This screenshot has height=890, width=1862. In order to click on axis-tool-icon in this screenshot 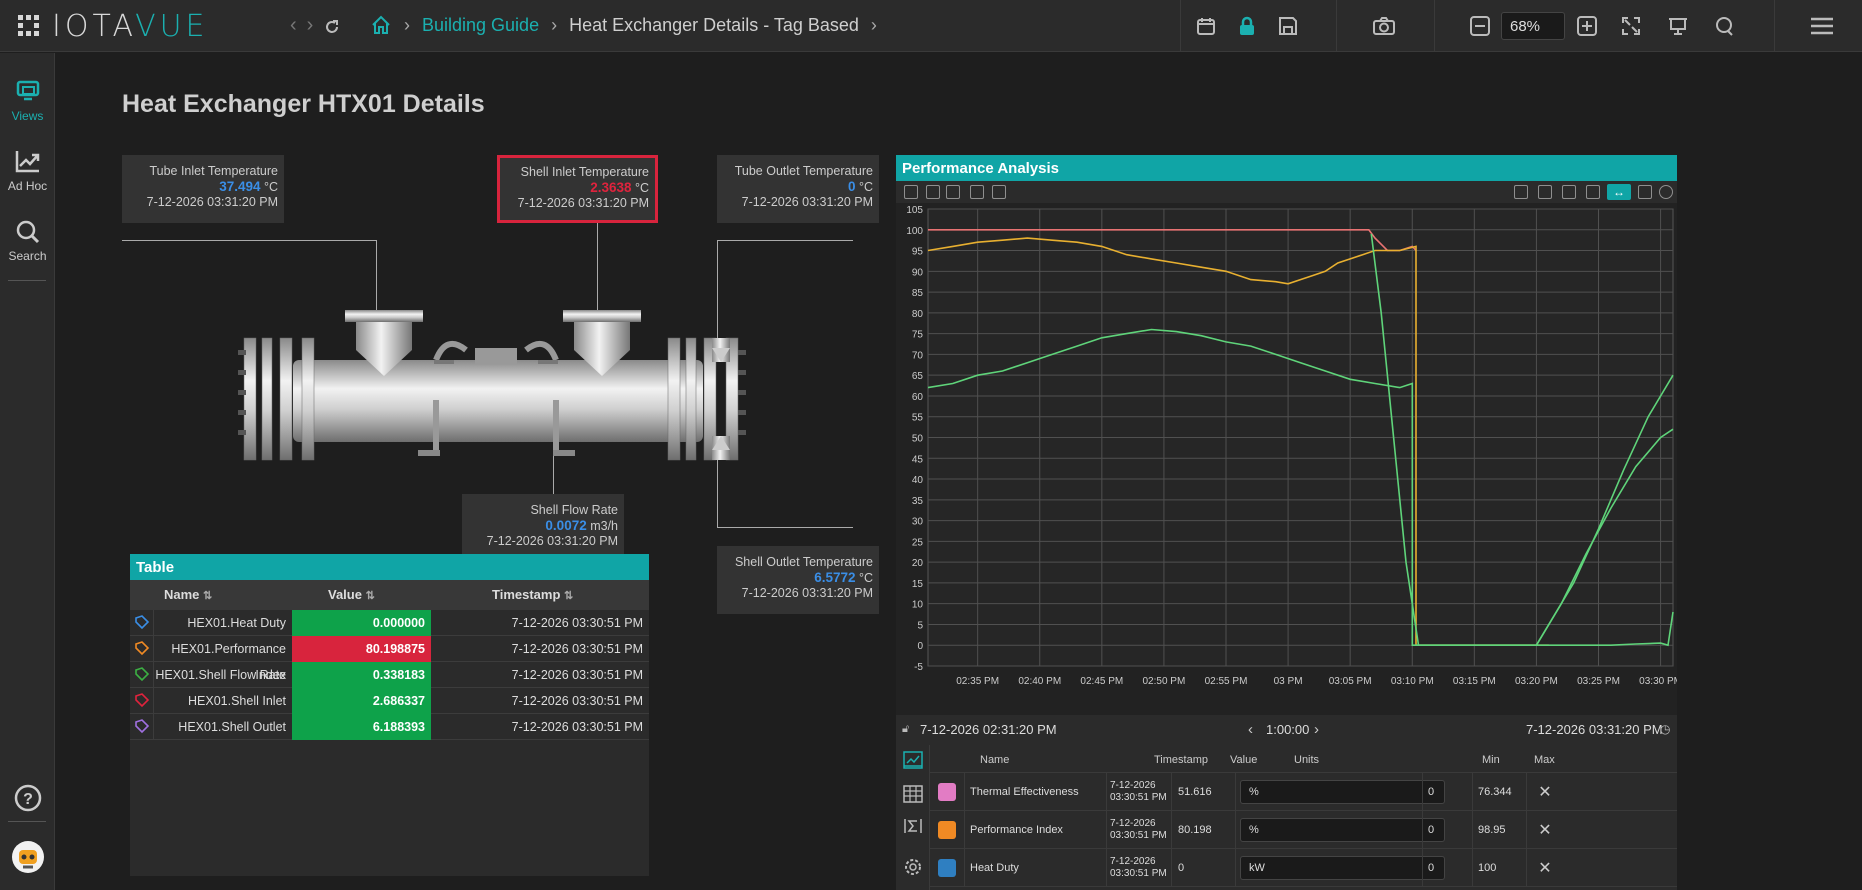, I will do `click(911, 192)`.